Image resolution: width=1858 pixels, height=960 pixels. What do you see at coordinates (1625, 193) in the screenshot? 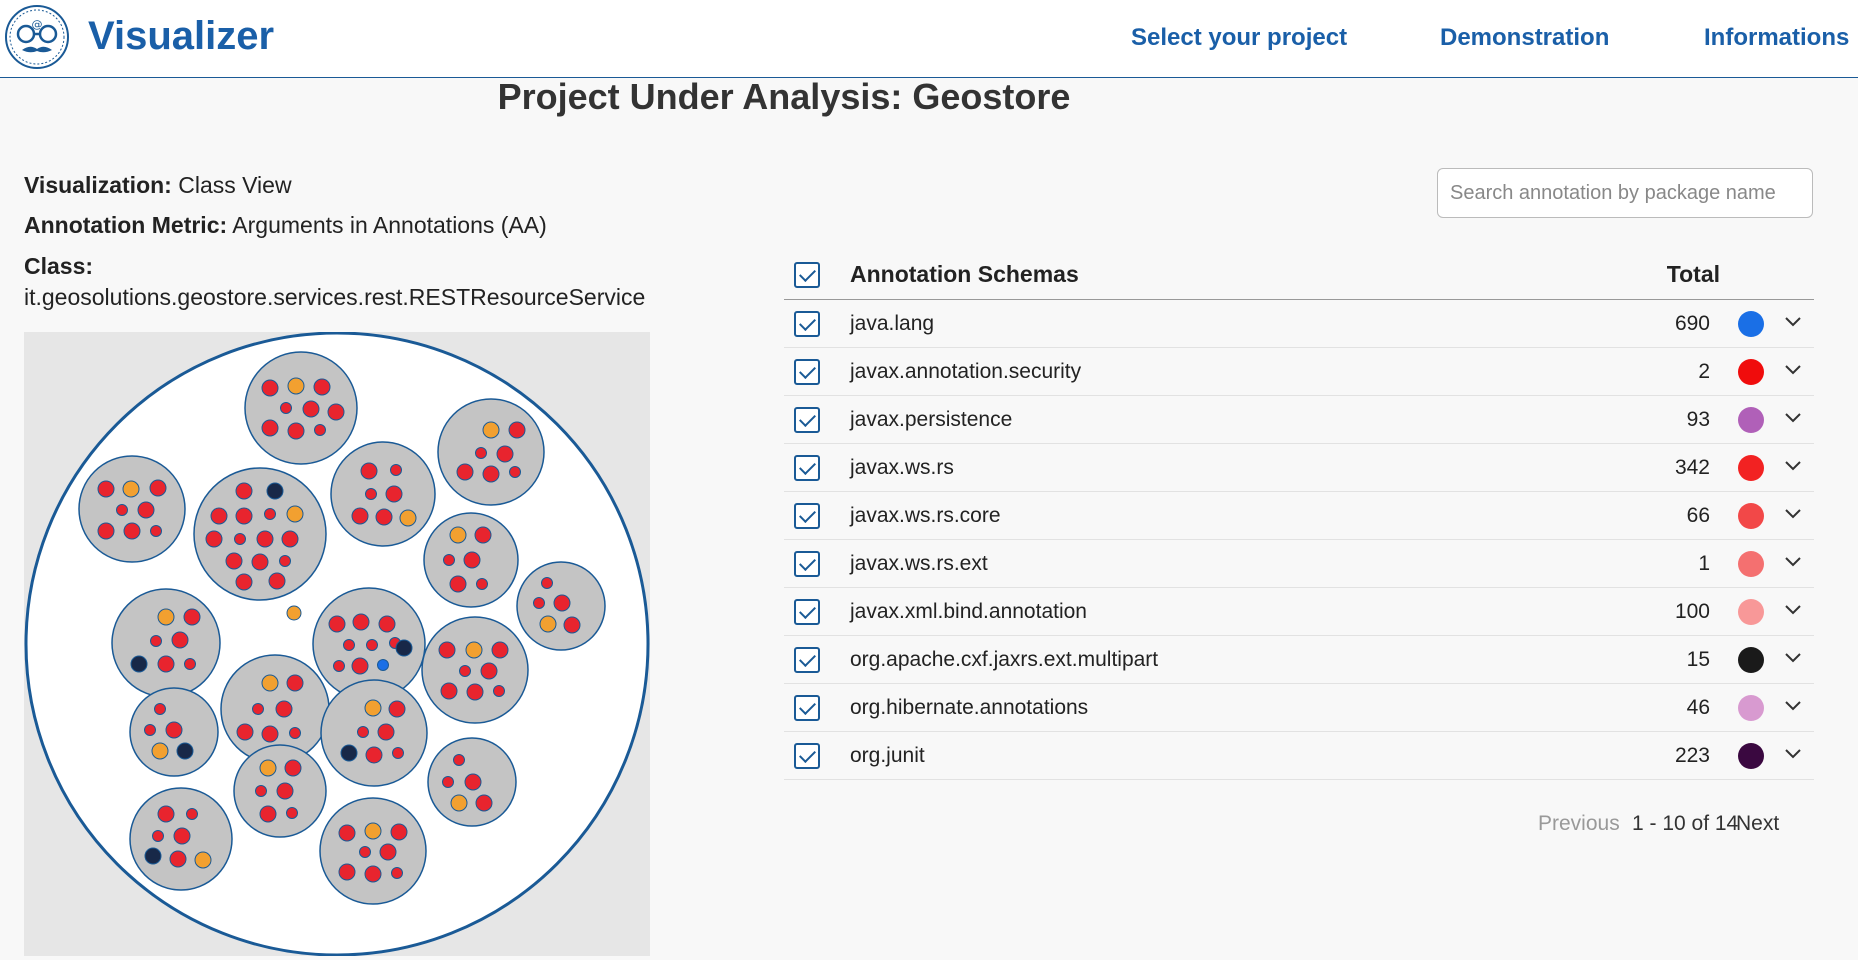
I see `search-annotation-input` at bounding box center [1625, 193].